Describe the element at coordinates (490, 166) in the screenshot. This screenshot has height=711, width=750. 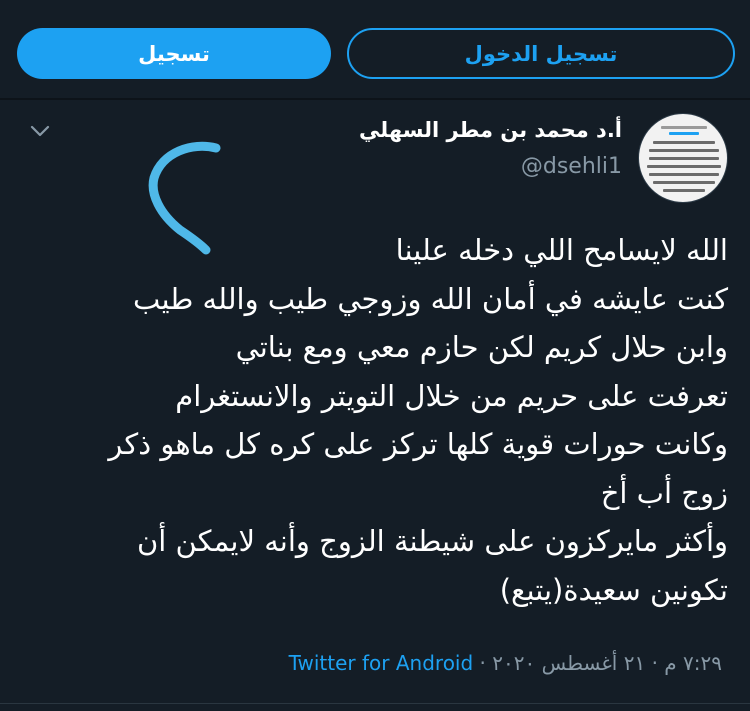
I see `author-handle: @dsehli1` at that location.